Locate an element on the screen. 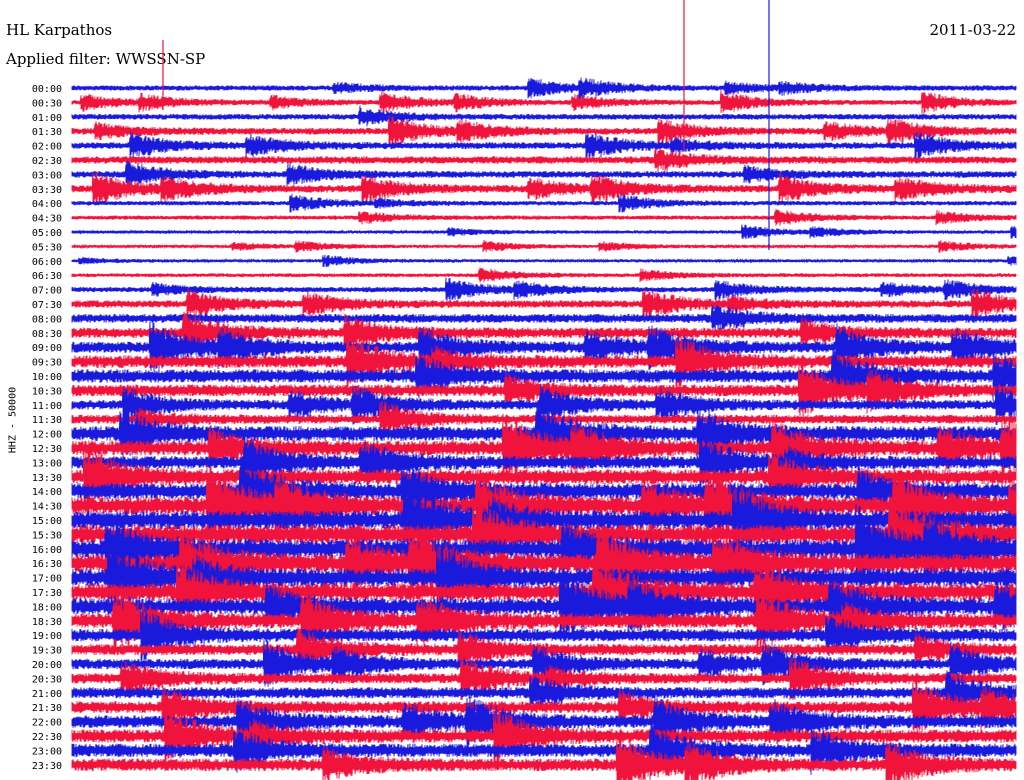 The width and height of the screenshot is (1024, 780). row-time-label: 20:30 is located at coordinates (47, 679).